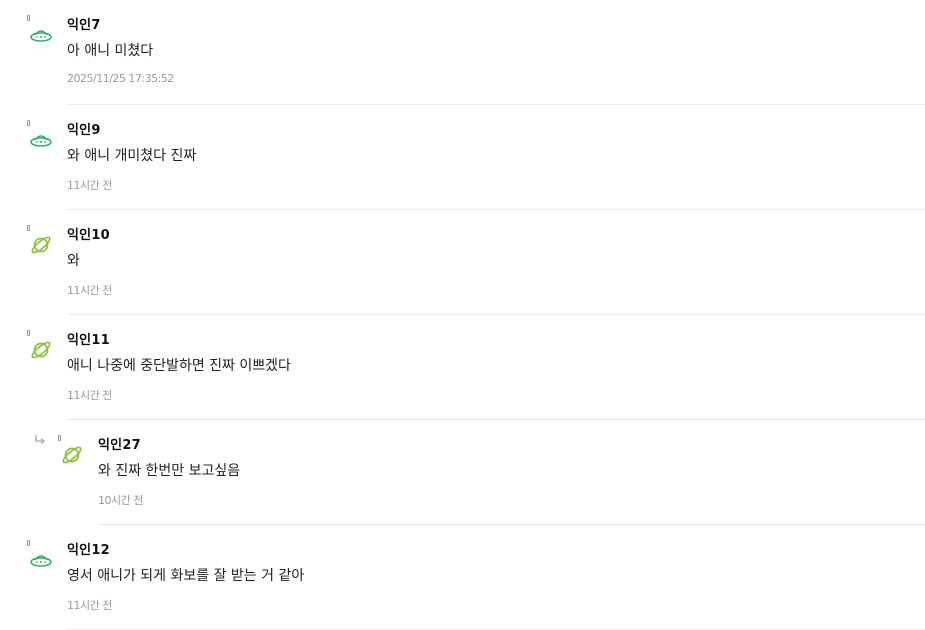  What do you see at coordinates (179, 366) in the screenshot?
I see `comment-text: 애니 나중에 중단발하면 진짜 이쁘겠다` at bounding box center [179, 366].